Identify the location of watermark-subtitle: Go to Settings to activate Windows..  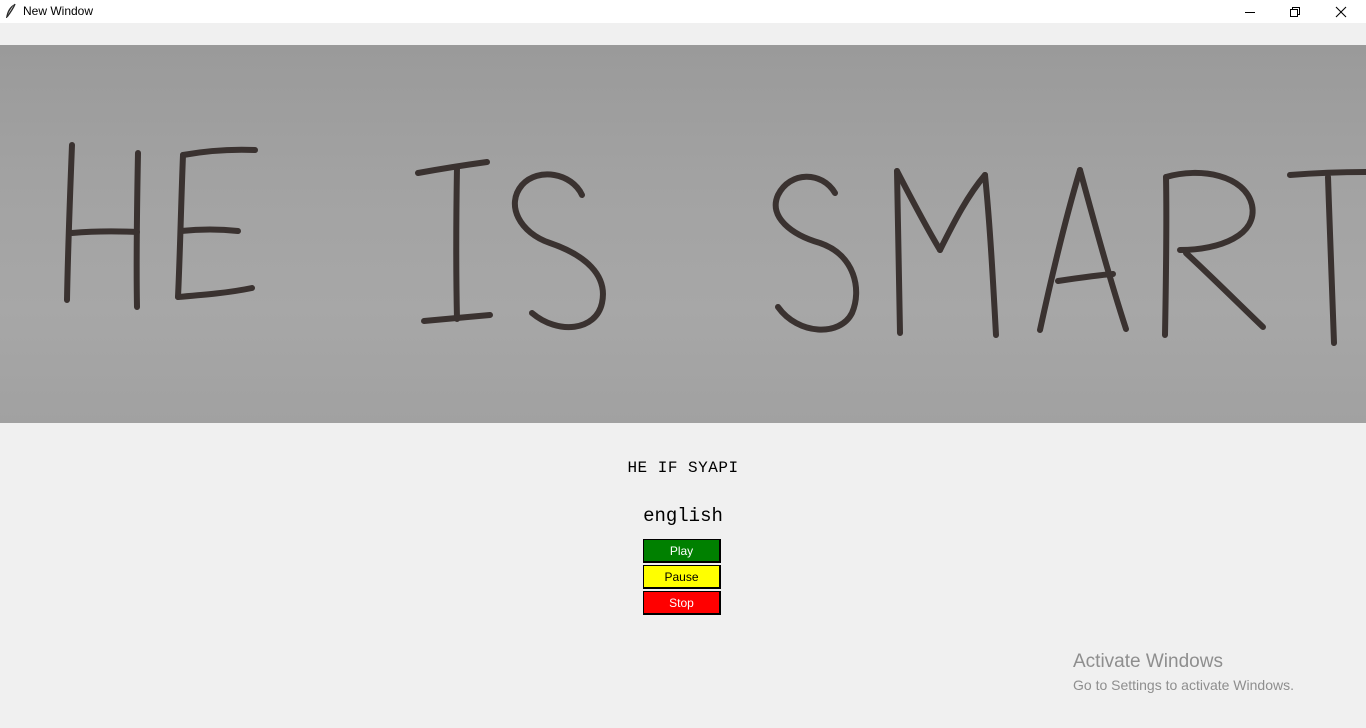
(1183, 685).